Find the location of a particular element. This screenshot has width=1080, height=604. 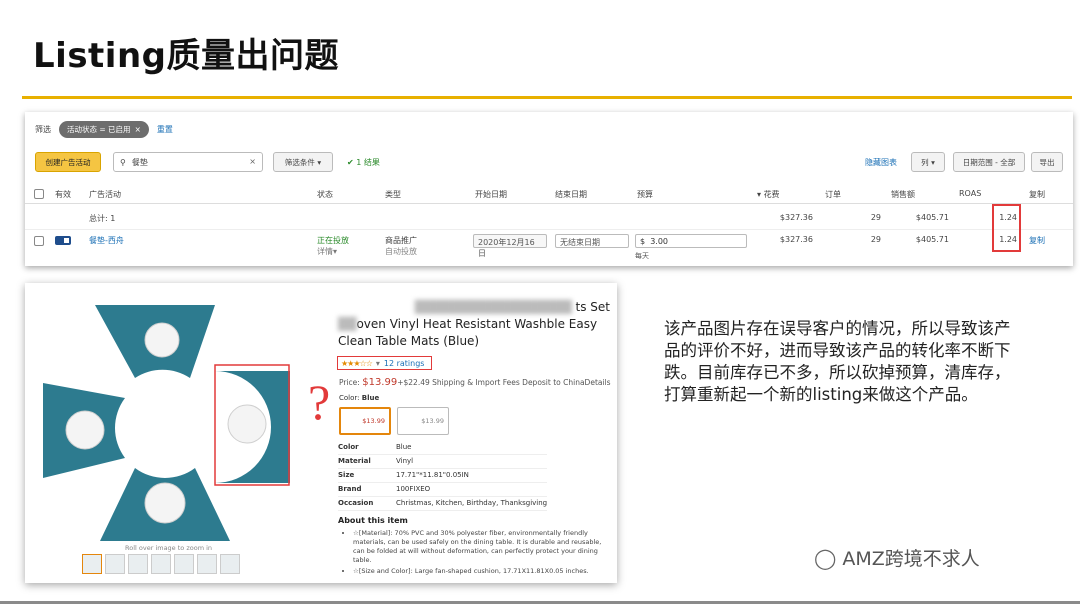

title-line1: ts Set is located at coordinates (592, 307).